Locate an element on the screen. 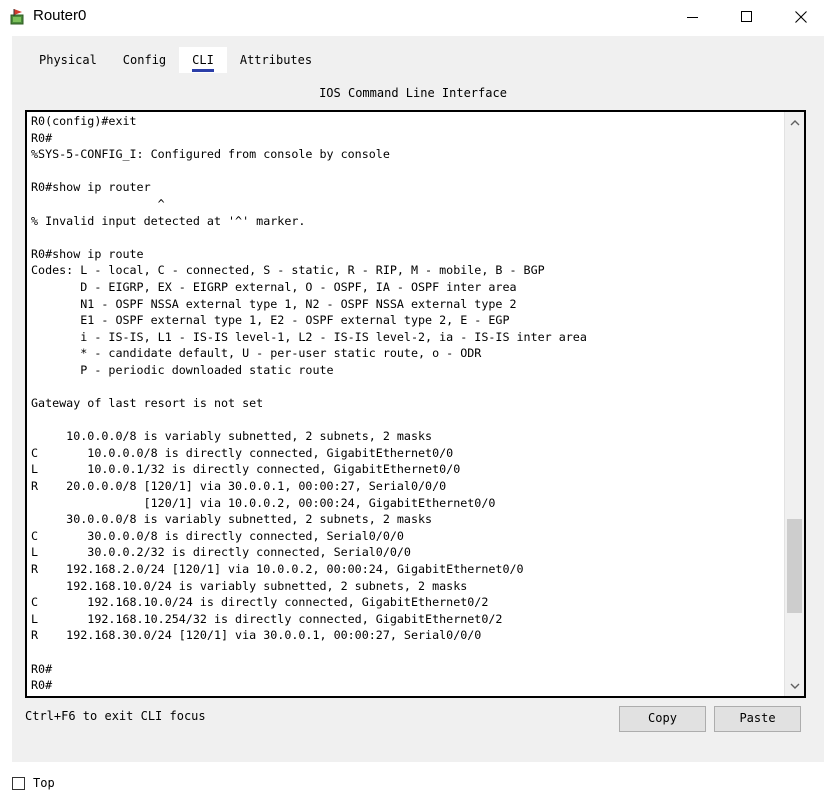 This screenshot has height=810, width=830. tab-label: CLI is located at coordinates (203, 62).